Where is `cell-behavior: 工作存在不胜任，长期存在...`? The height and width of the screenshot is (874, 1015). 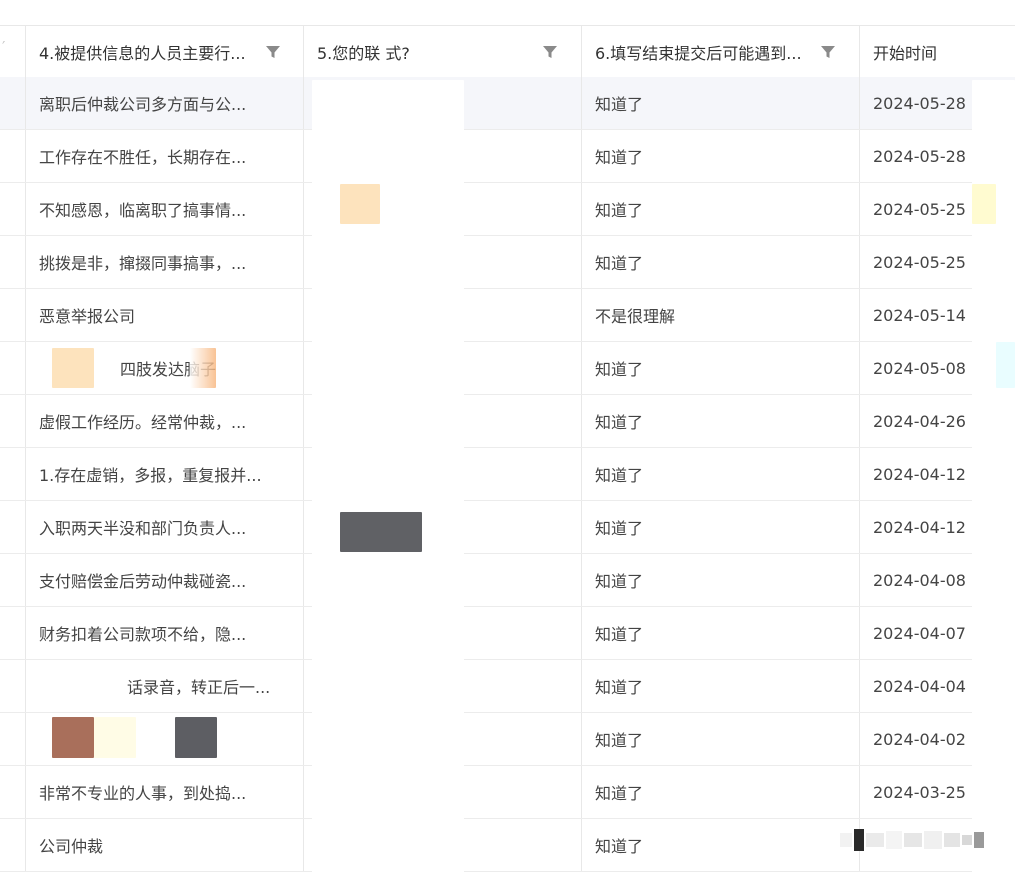
cell-behavior: 工作存在不胜任，长期存在... is located at coordinates (143, 157).